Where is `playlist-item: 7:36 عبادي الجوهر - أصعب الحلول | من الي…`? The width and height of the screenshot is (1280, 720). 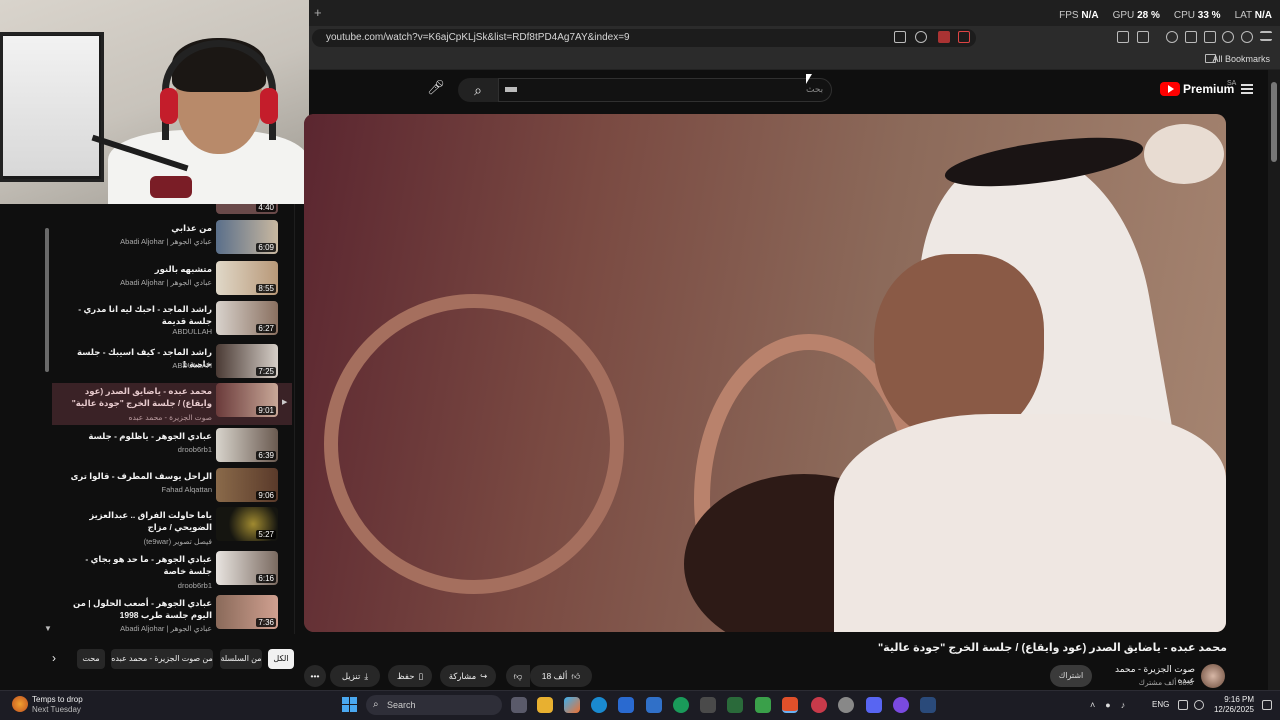
playlist-item: 7:36 عبادي الجوهر - أصعب الحلول | من الي… is located at coordinates (172, 616).